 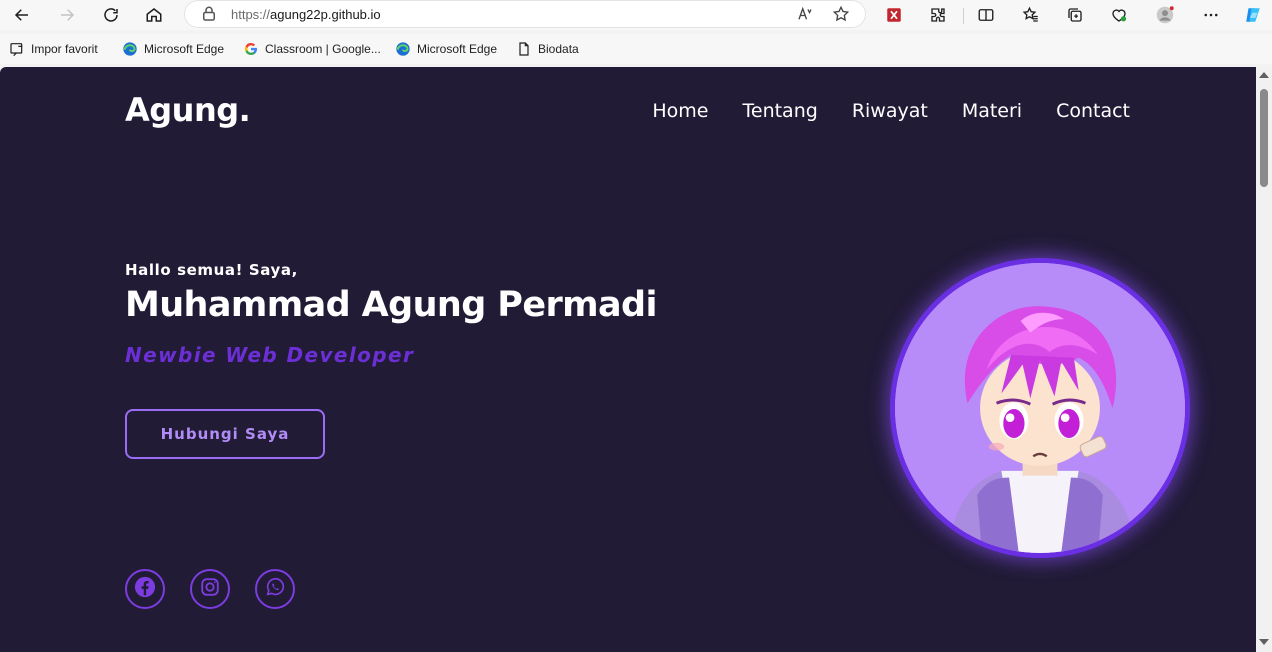 I want to click on bookmark-biodata: Biodata, so click(x=547, y=49).